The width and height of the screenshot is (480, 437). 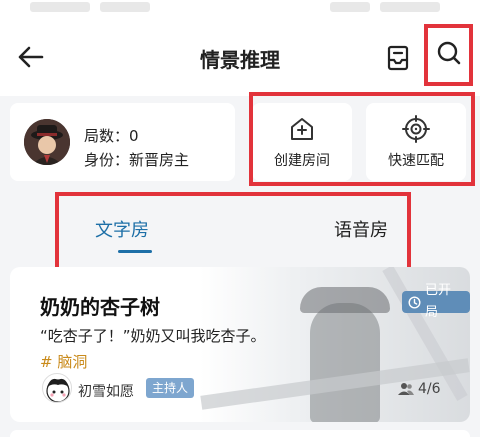 I want to click on search-button, so click(x=448, y=55).